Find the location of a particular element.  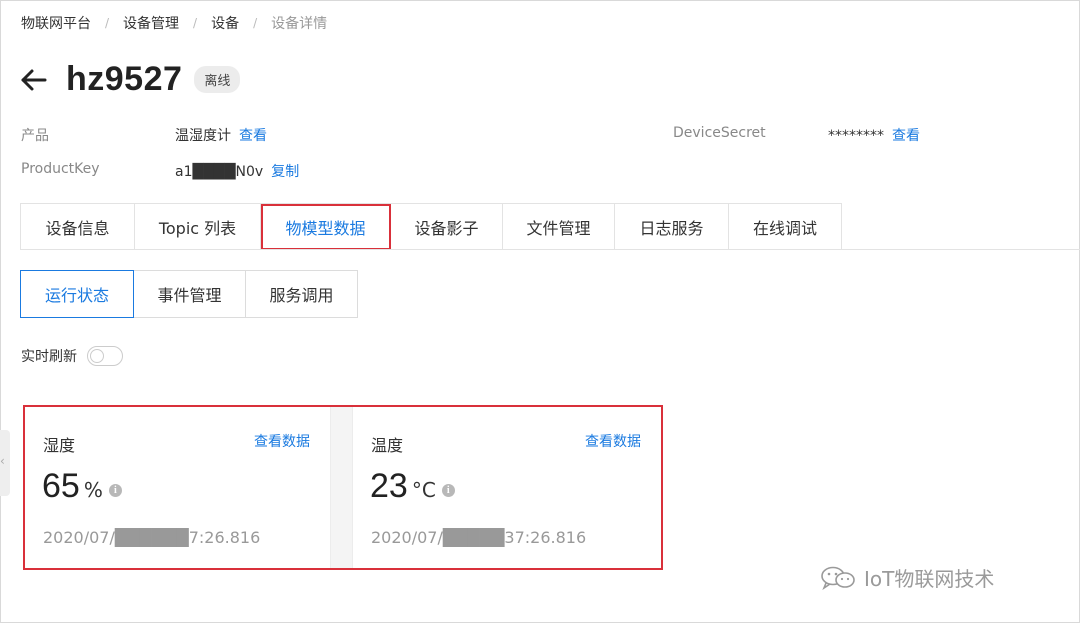

devicesecret-value-group: ******** 查看 is located at coordinates (874, 135).